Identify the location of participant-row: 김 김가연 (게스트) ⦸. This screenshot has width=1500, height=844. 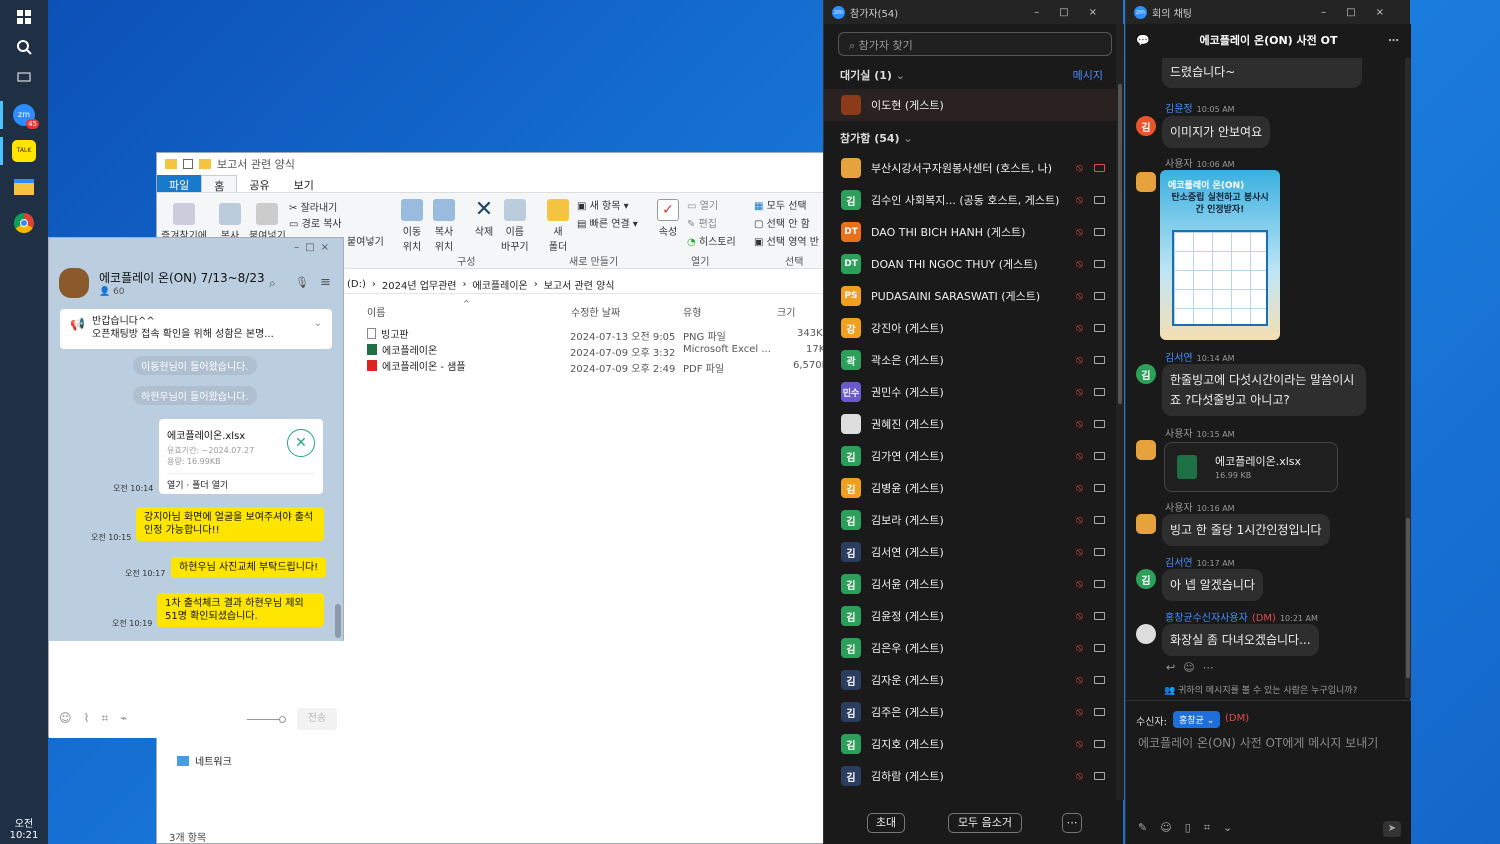
(970, 456).